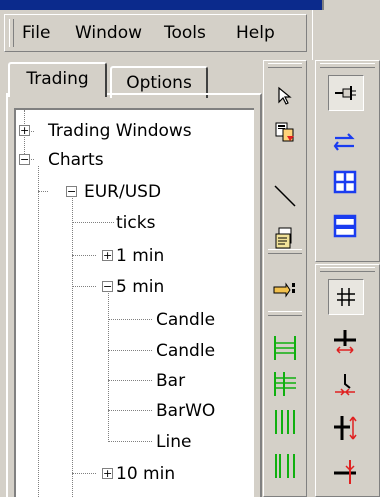 Image resolution: width=380 pixels, height=497 pixels. What do you see at coordinates (122, 192) in the screenshot?
I see `tree-node-eurusd: EUR/USD` at bounding box center [122, 192].